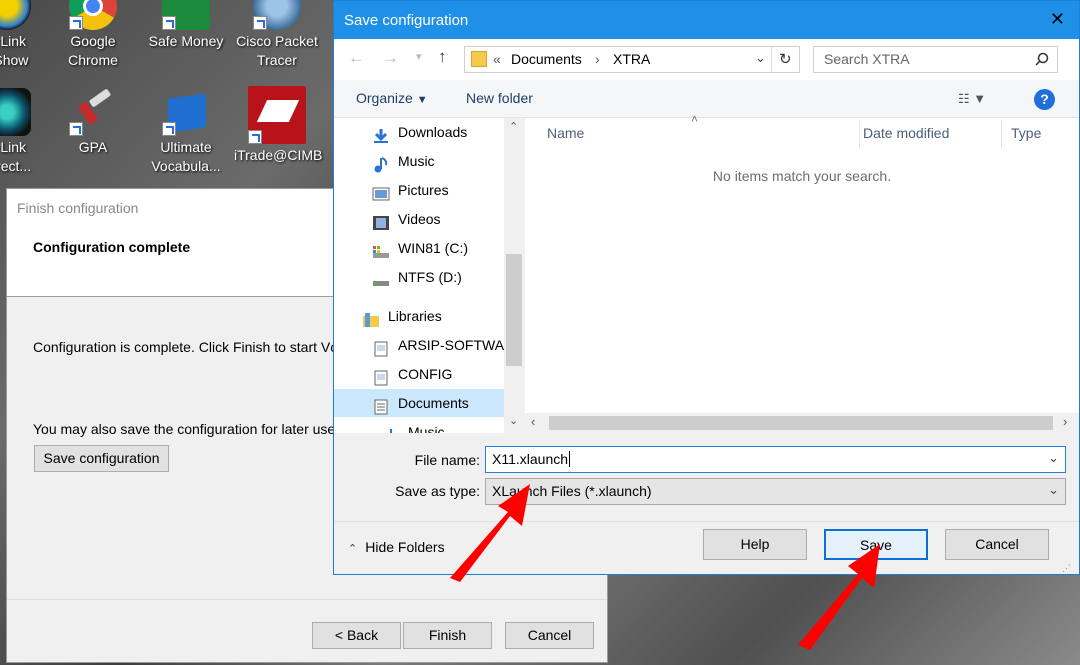  I want to click on column-header-name: Name, so click(699, 133).